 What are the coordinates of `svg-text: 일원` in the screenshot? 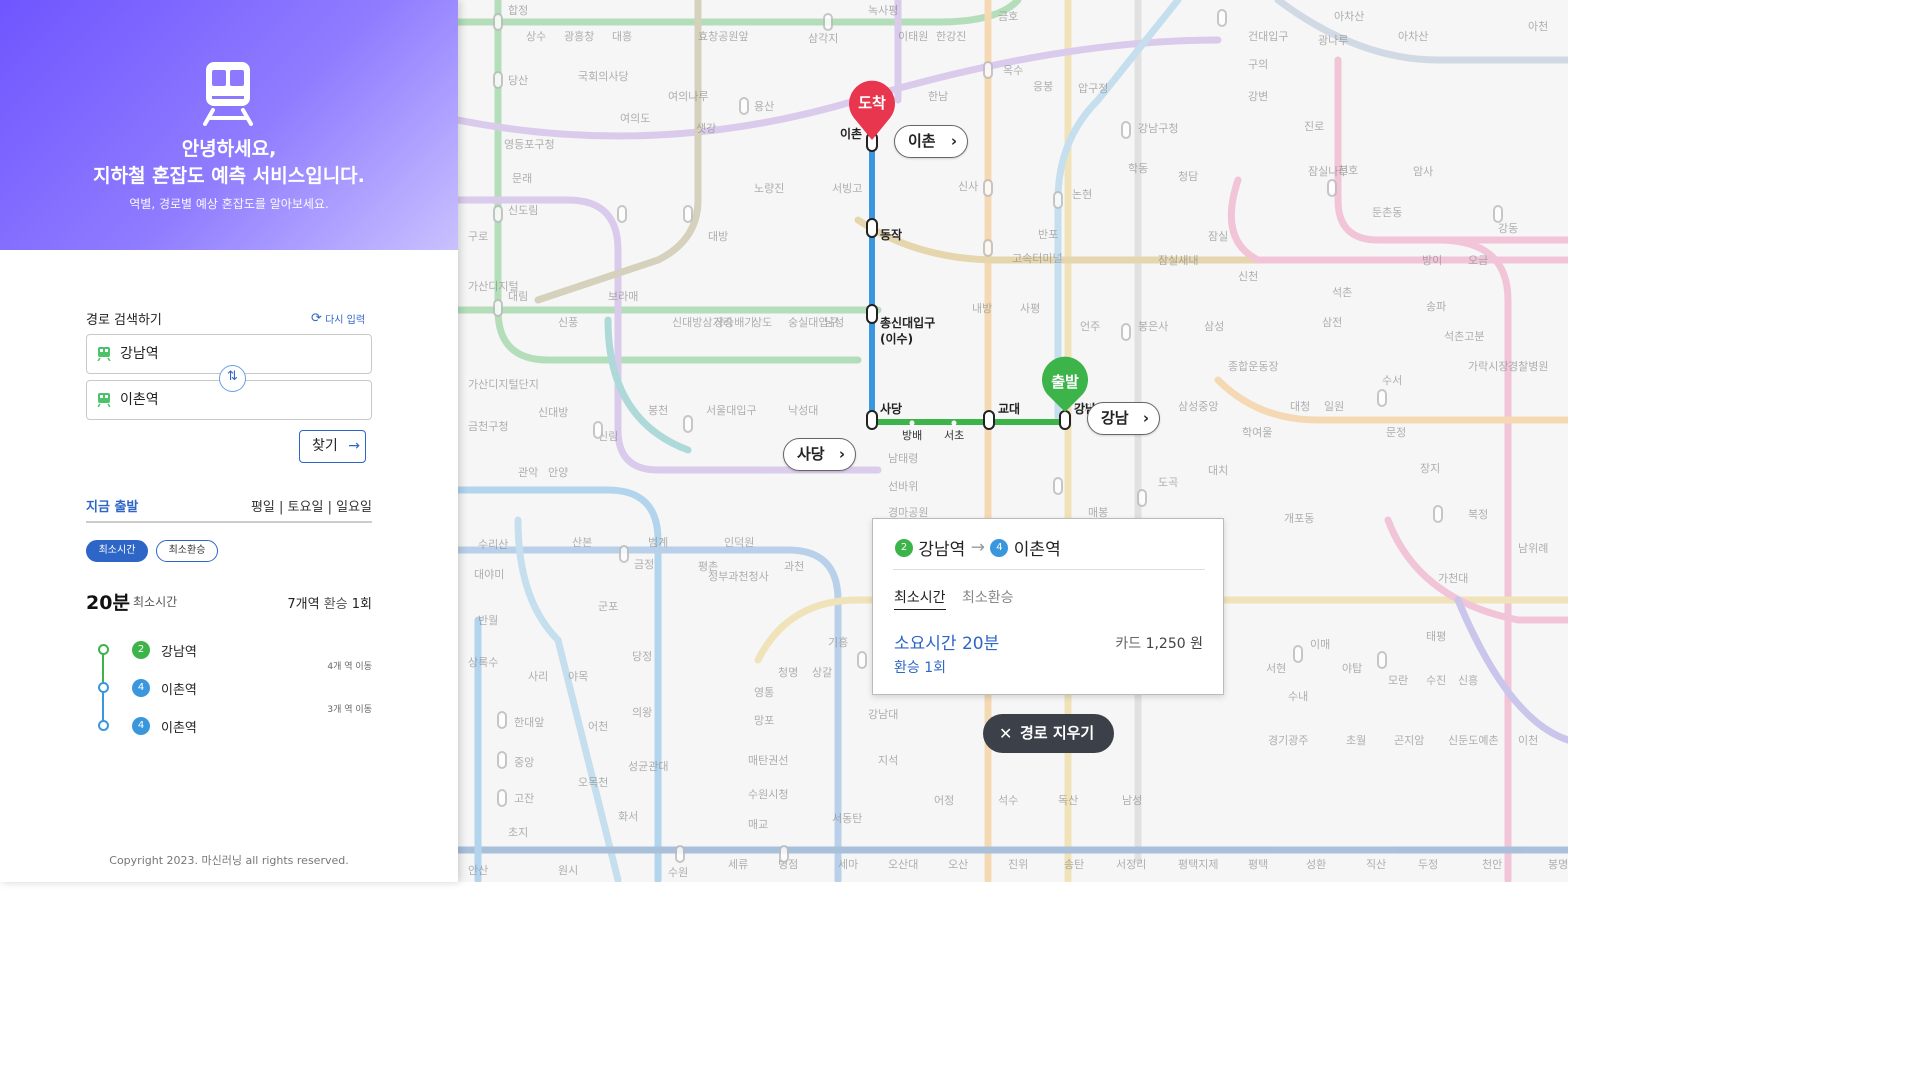 It's located at (1334, 406).